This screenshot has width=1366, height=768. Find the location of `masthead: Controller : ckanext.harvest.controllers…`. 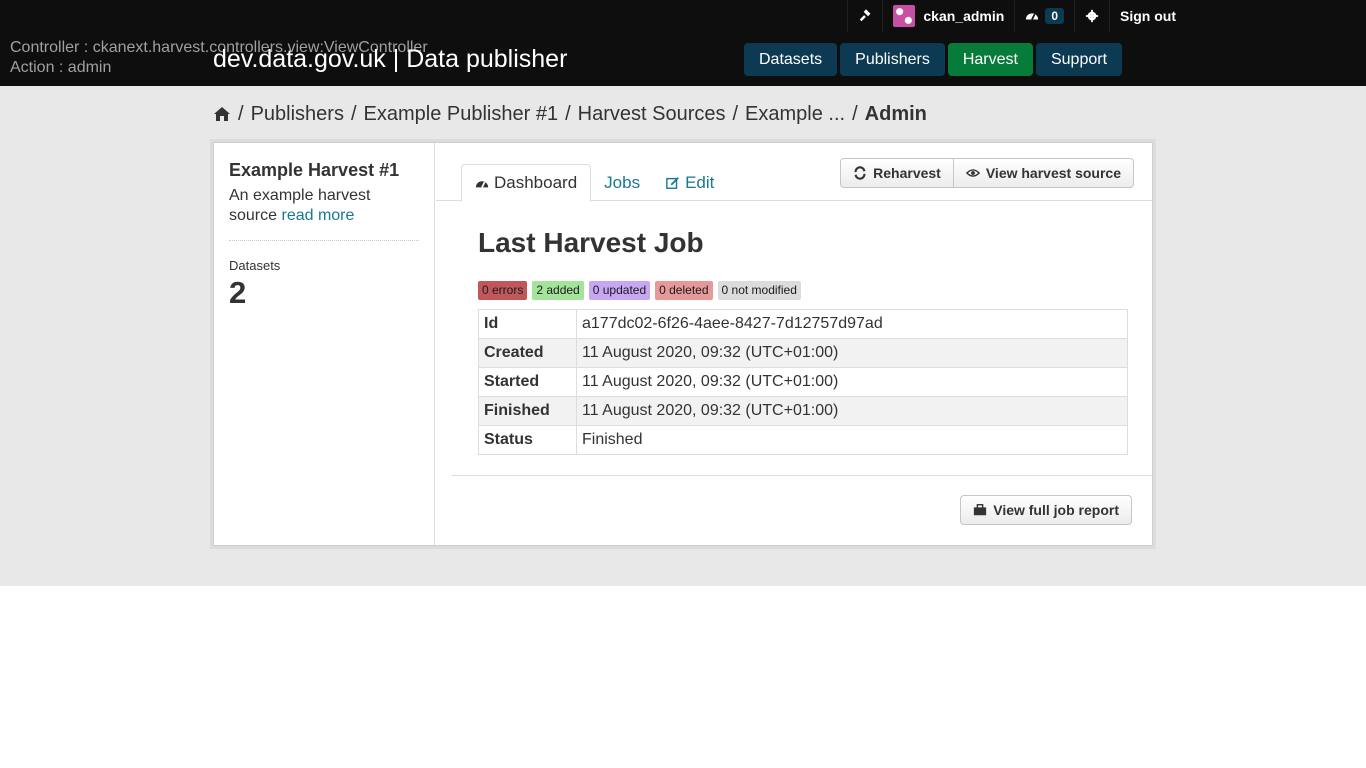

masthead: Controller : ckanext.harvest.controllers… is located at coordinates (683, 43).